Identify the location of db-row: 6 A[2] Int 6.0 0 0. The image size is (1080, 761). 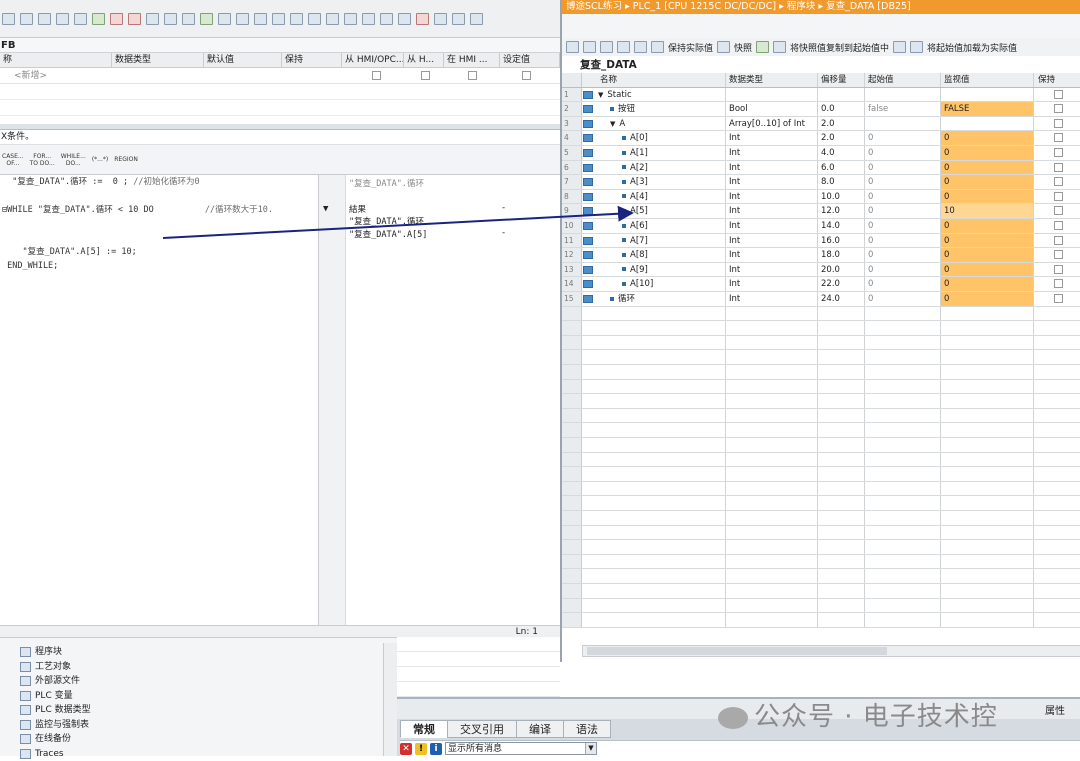
(821, 168).